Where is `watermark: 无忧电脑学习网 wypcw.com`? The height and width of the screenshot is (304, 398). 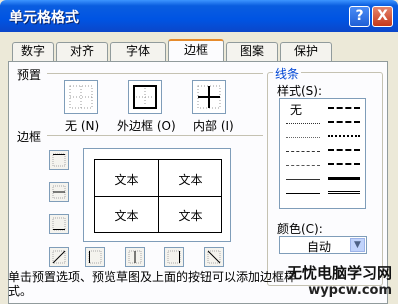 watermark: 无忧电脑学习网 wypcw.com is located at coordinates (339, 280).